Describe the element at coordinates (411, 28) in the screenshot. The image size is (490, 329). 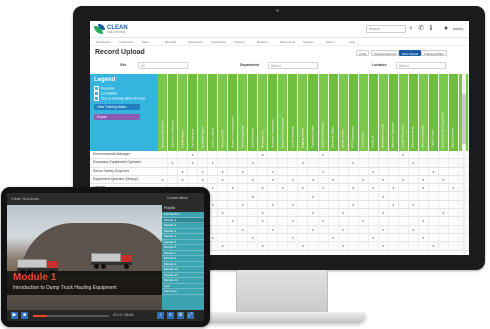
I see `search-icon: ⌕` at that location.